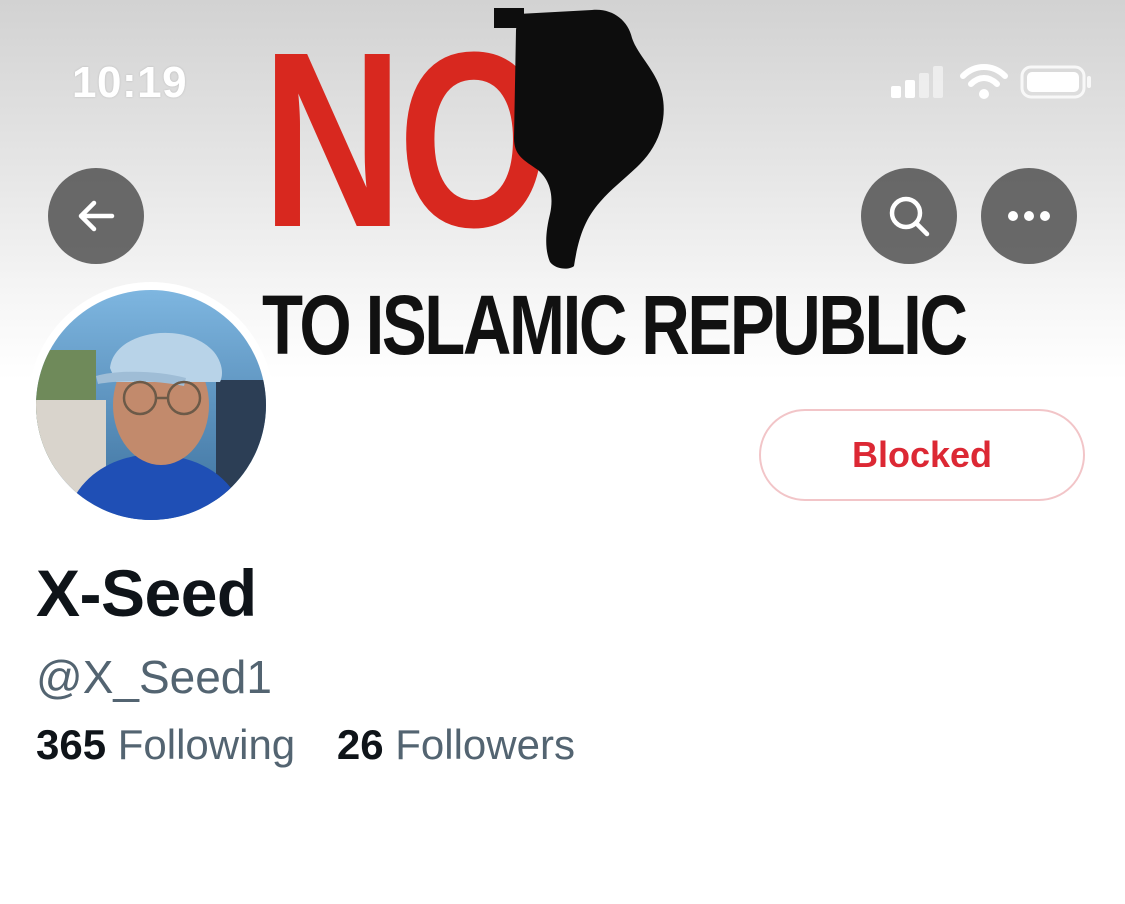 This screenshot has width=1125, height=904. I want to click on avatar, so click(151, 405).